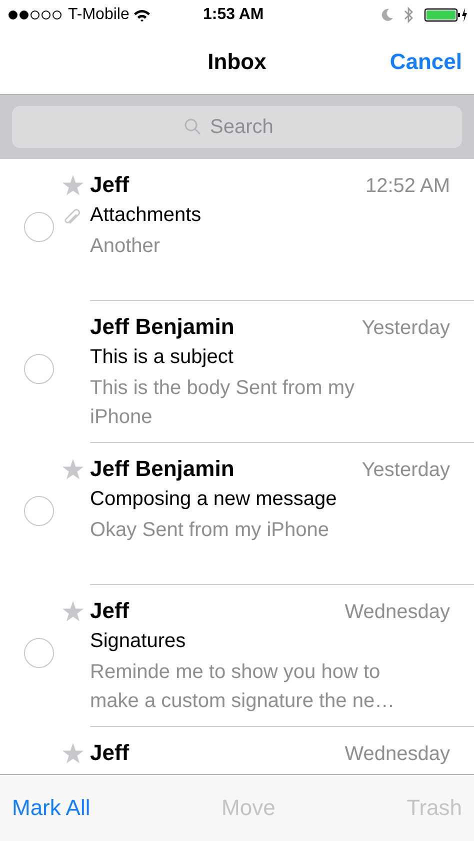  What do you see at coordinates (426, 62) in the screenshot?
I see `cancel-button: Cancel` at bounding box center [426, 62].